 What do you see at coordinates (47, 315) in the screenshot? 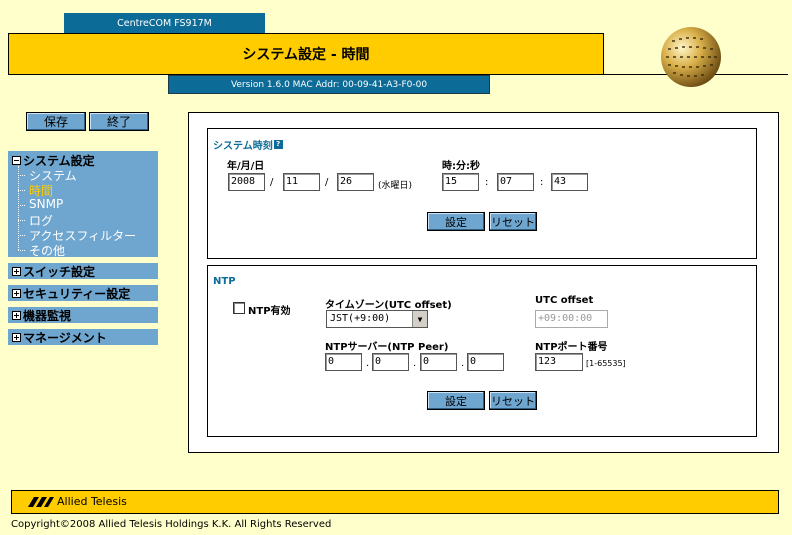
I see `sidebar-category-label: 機器監視` at bounding box center [47, 315].